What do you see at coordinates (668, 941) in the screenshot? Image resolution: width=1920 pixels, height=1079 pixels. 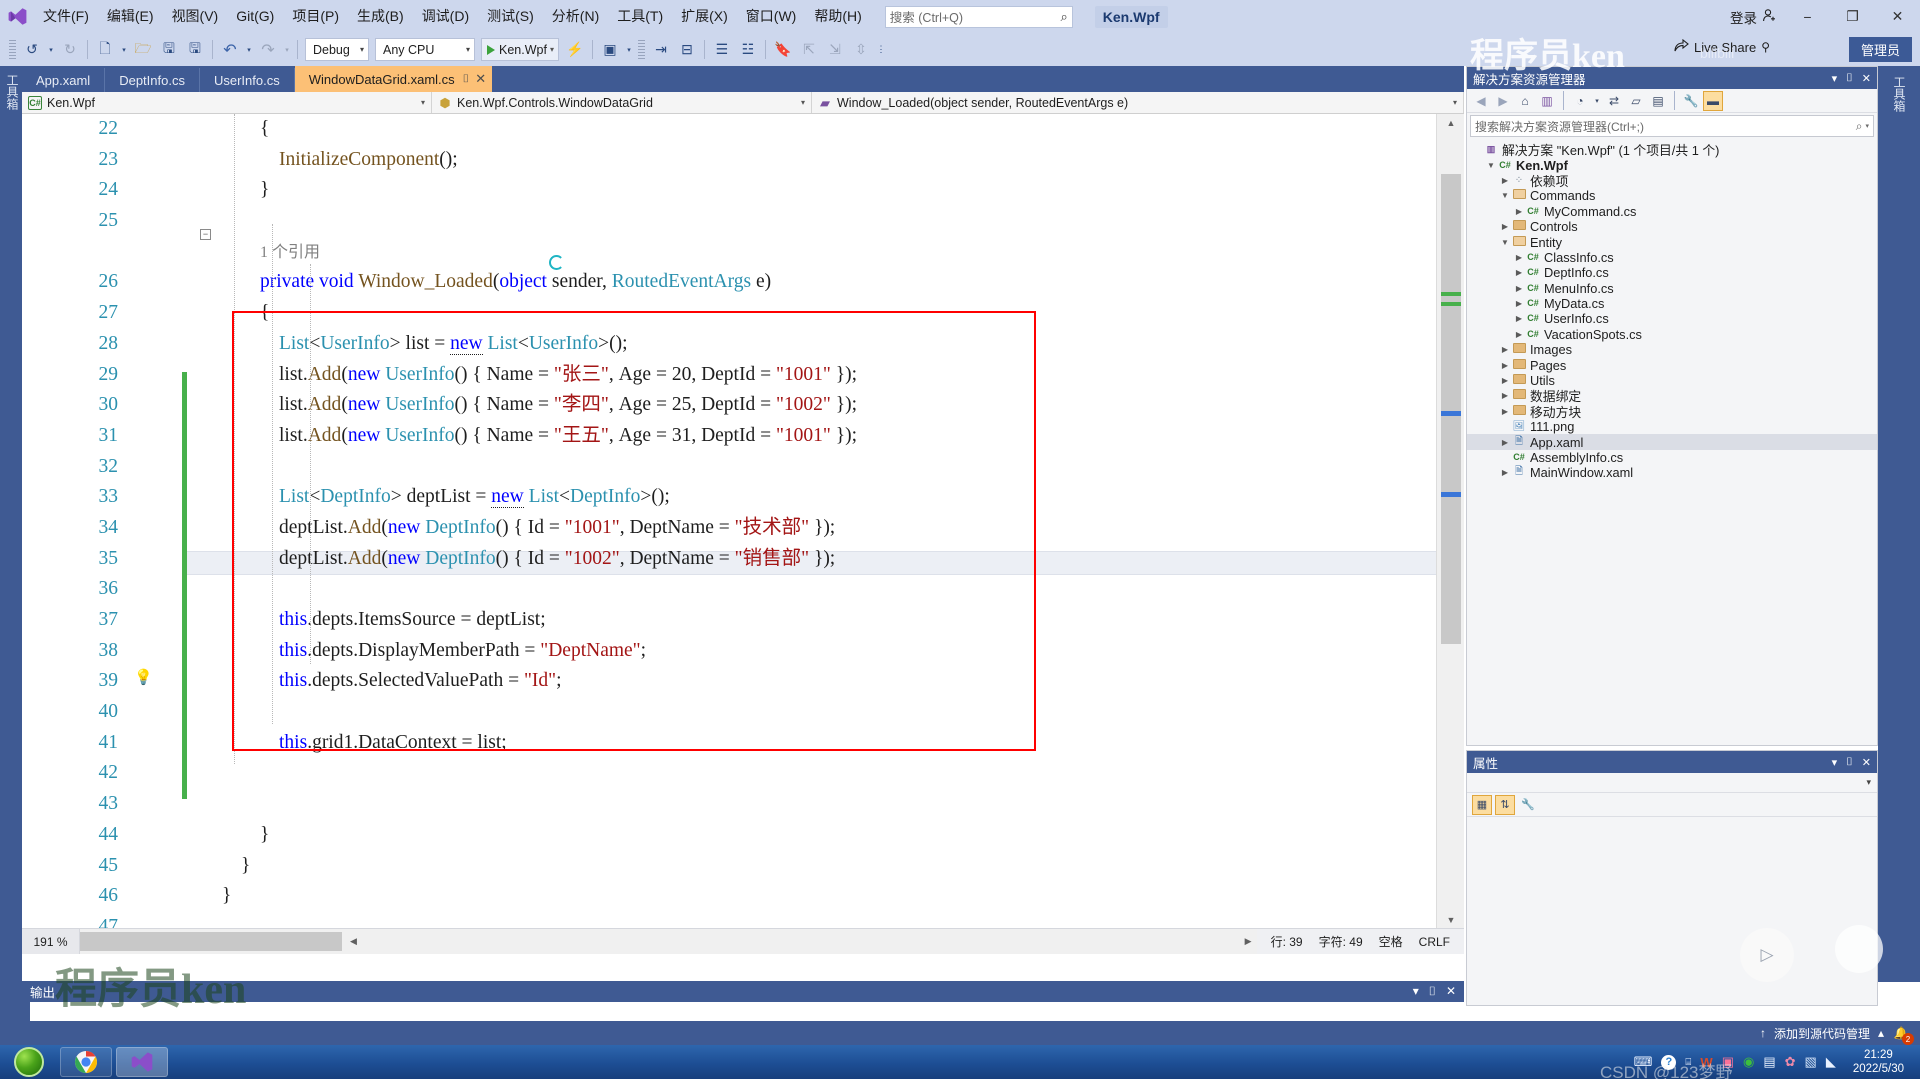 I see `editor-horizontal-scrollbar: ◀ ▶` at bounding box center [668, 941].